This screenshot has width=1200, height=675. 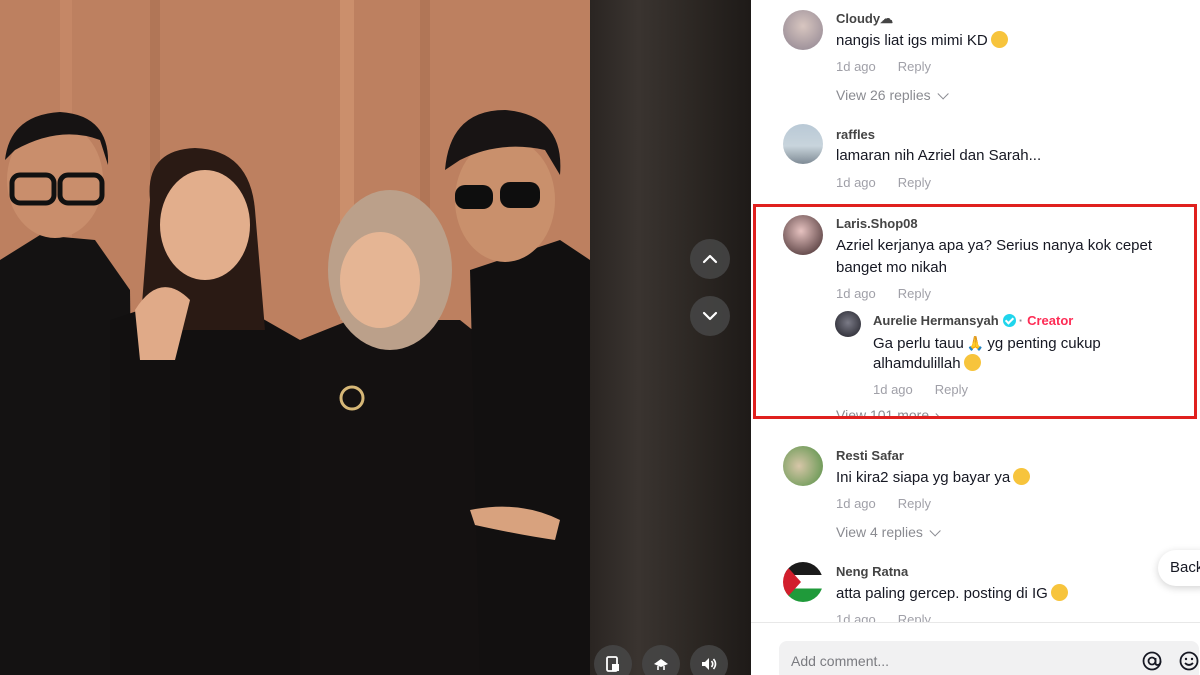 I want to click on comment-text: Ini kira2 siapa yg bayar ya, so click(x=933, y=478).